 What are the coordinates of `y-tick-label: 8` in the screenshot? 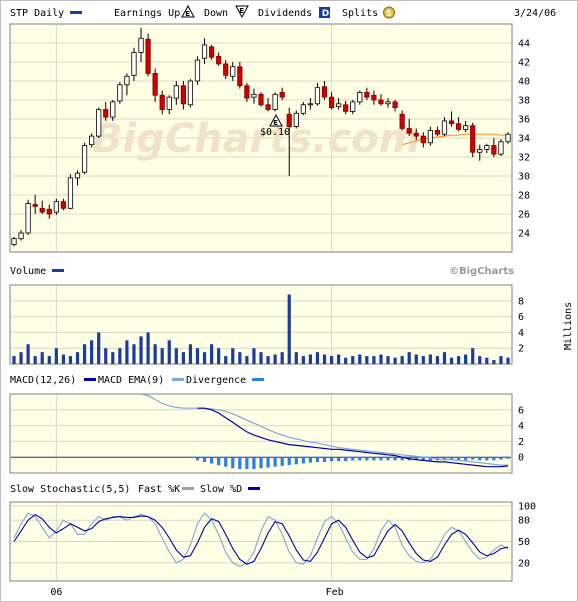 It's located at (521, 301).